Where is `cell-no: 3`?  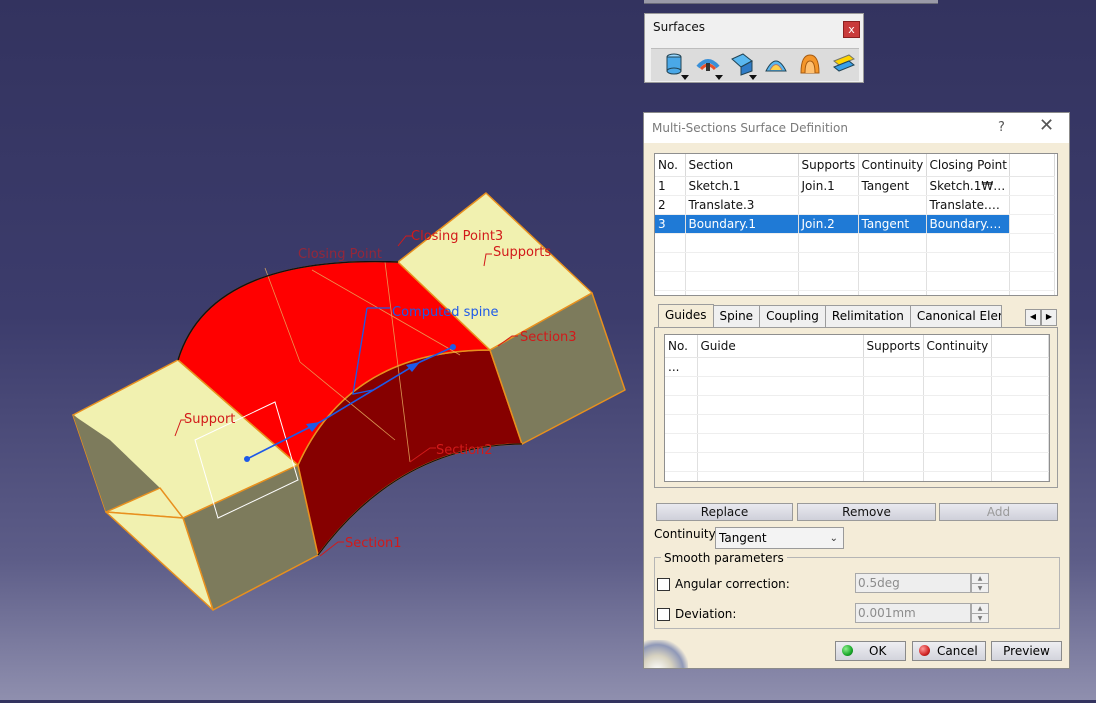
cell-no: 3 is located at coordinates (670, 224).